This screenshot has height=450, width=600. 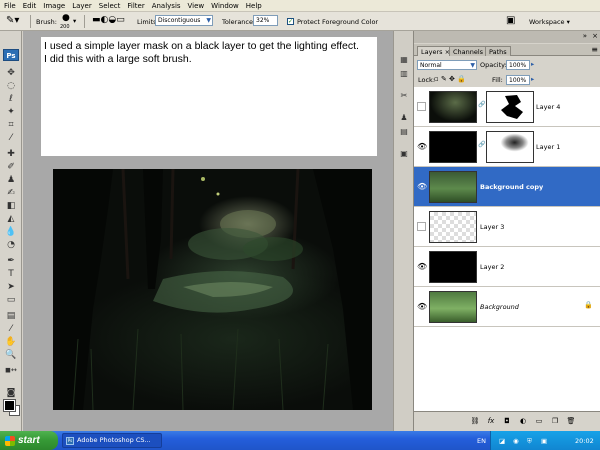 I want to click on fill-input: 100%, so click(x=518, y=80).